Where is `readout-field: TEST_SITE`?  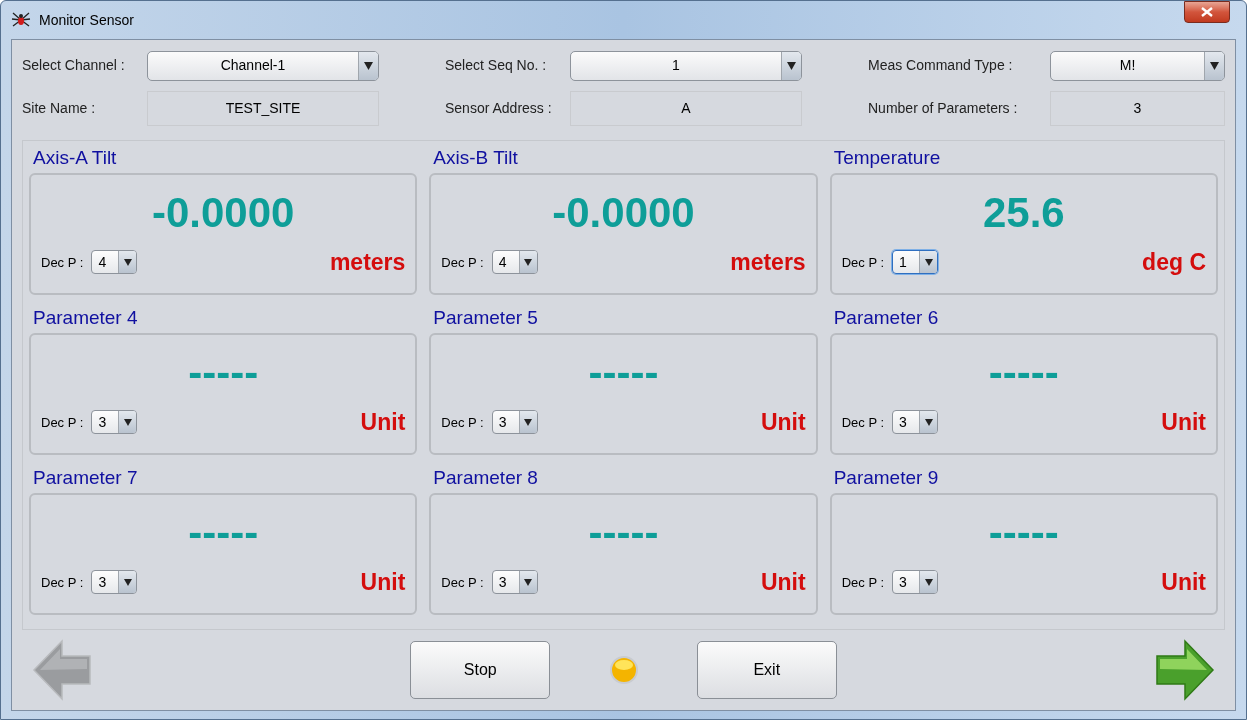
readout-field: TEST_SITE is located at coordinates (263, 108).